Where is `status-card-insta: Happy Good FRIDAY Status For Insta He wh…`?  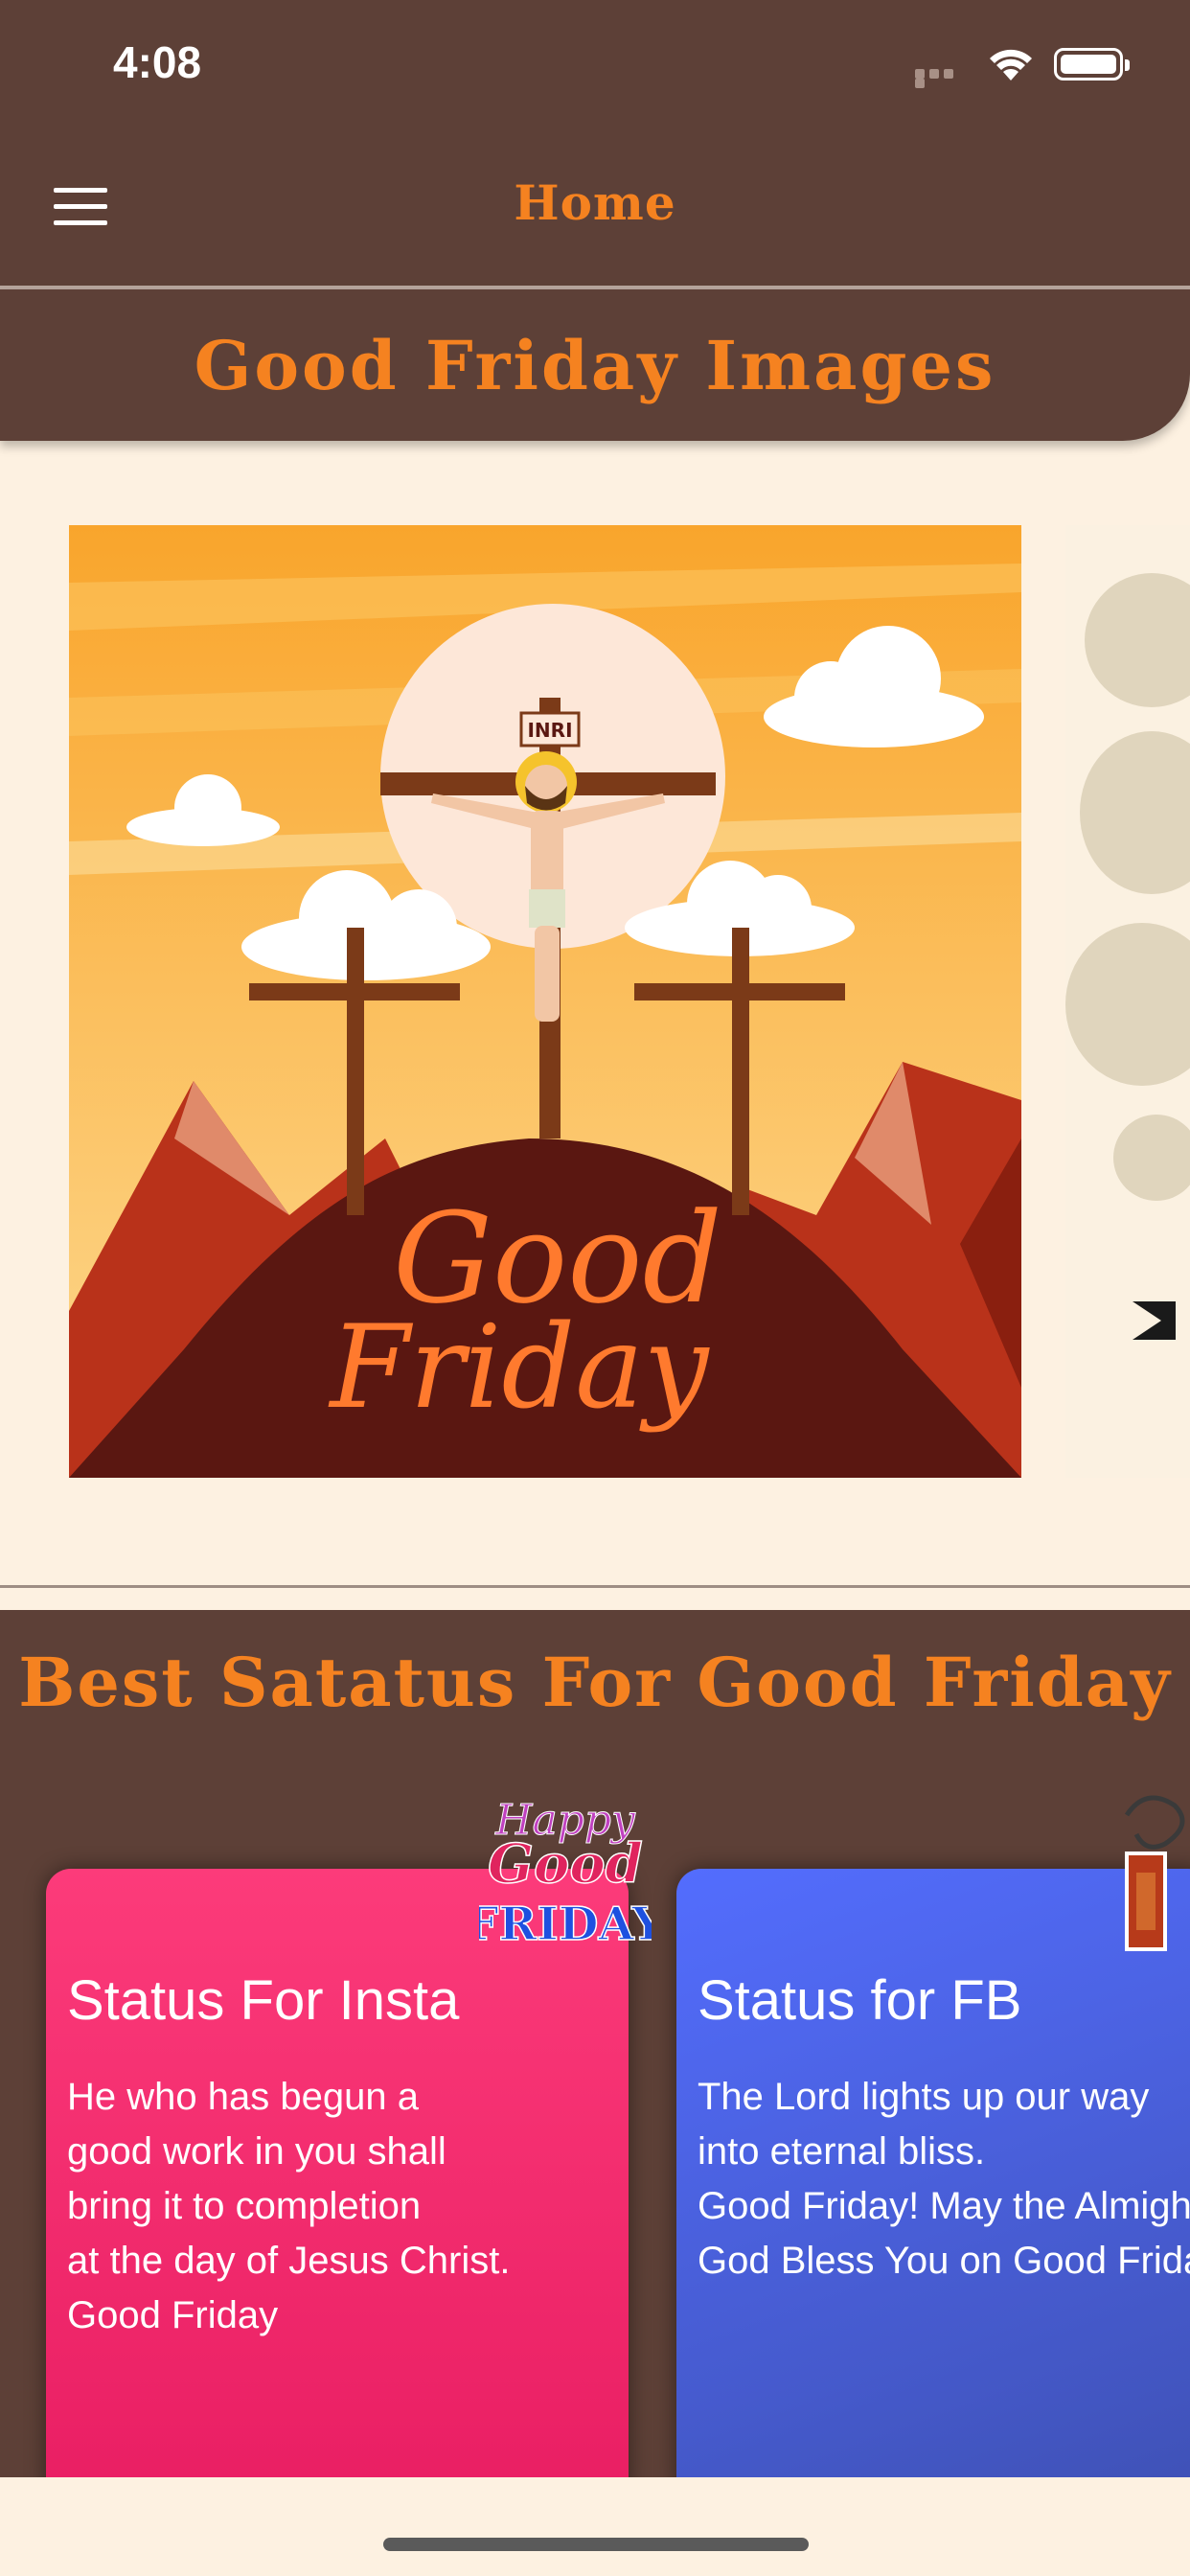 status-card-insta: Happy Good FRIDAY Status For Insta He wh… is located at coordinates (349, 2136).